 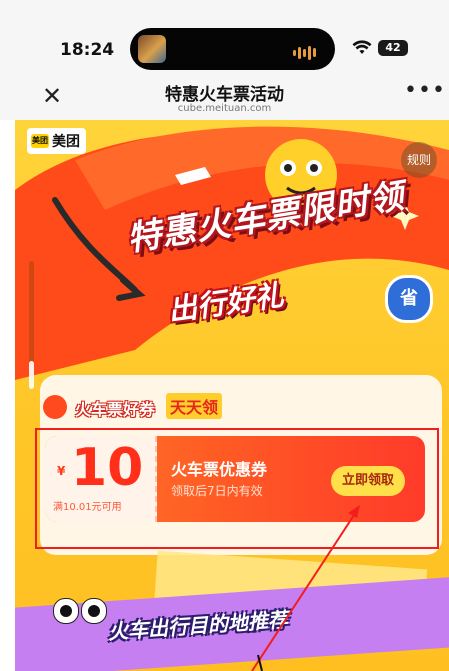 I want to click on coupon-section-title-accent: 天天领, so click(x=194, y=406).